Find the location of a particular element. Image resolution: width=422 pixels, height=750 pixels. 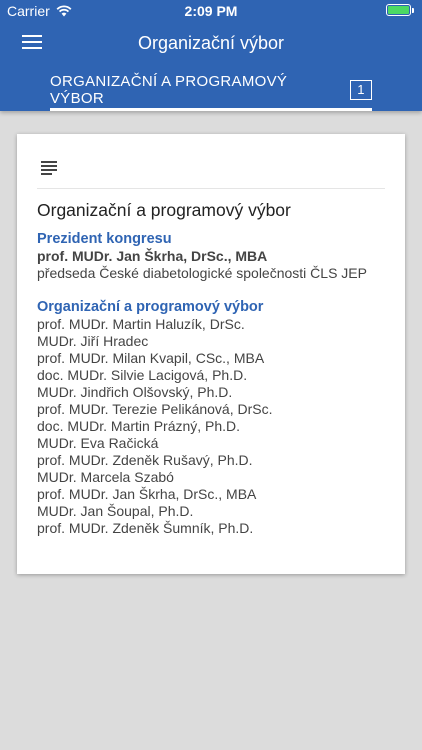

status-right is located at coordinates (400, 10).